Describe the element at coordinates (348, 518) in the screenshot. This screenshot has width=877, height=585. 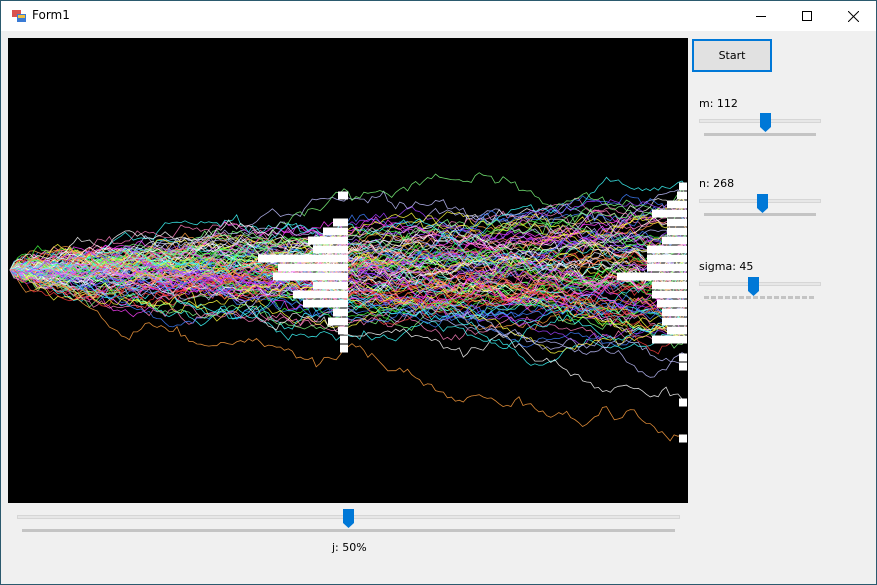
I see `j-slider-thumb` at that location.